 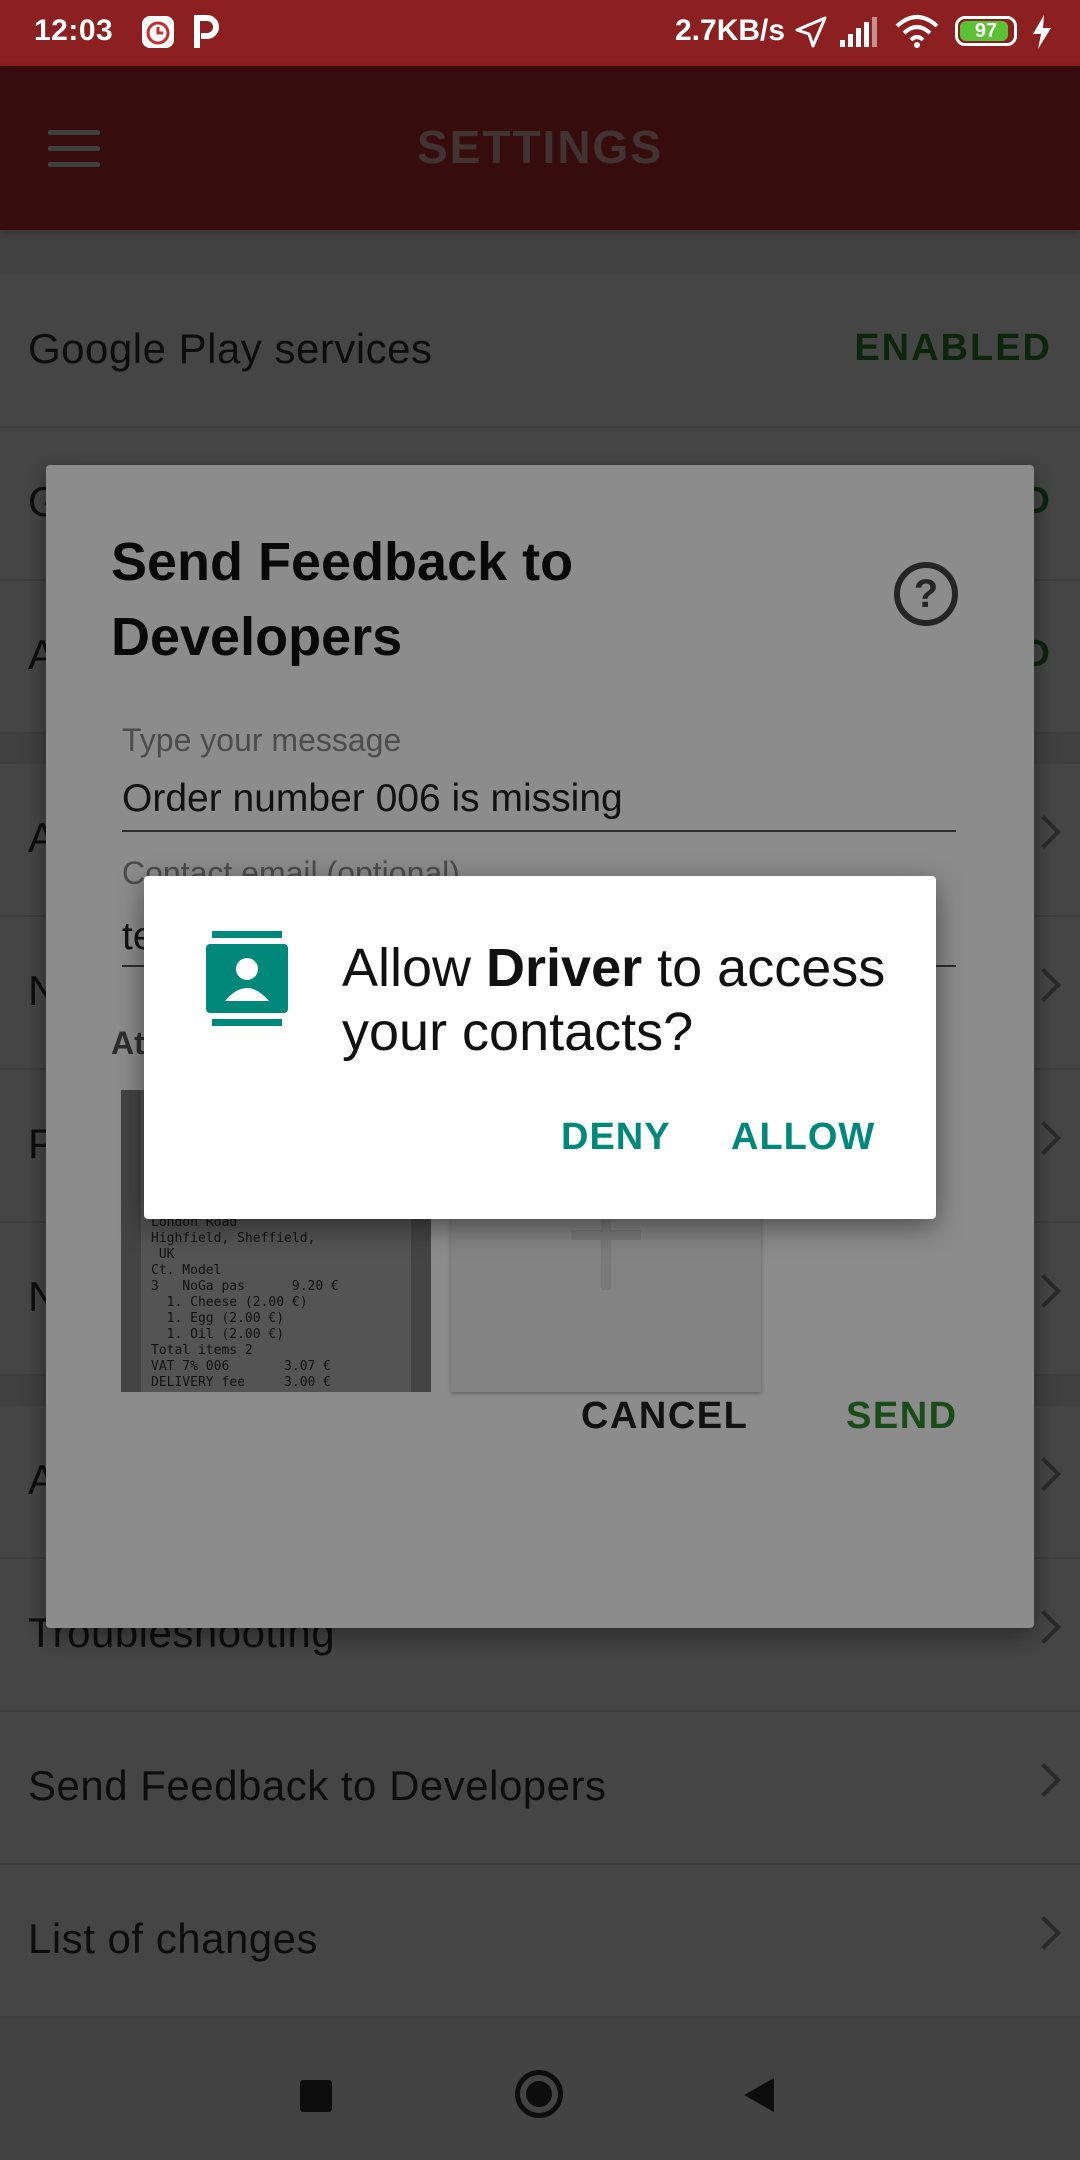 I want to click on signal-icon, so click(x=858, y=32).